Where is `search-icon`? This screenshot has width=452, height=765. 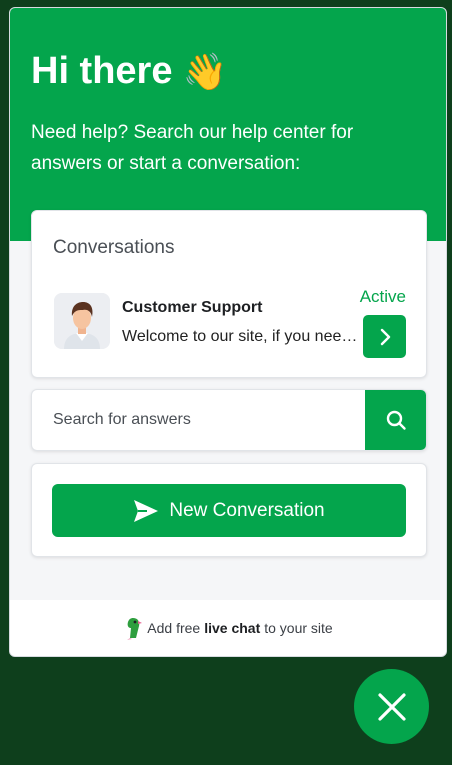 search-icon is located at coordinates (396, 420).